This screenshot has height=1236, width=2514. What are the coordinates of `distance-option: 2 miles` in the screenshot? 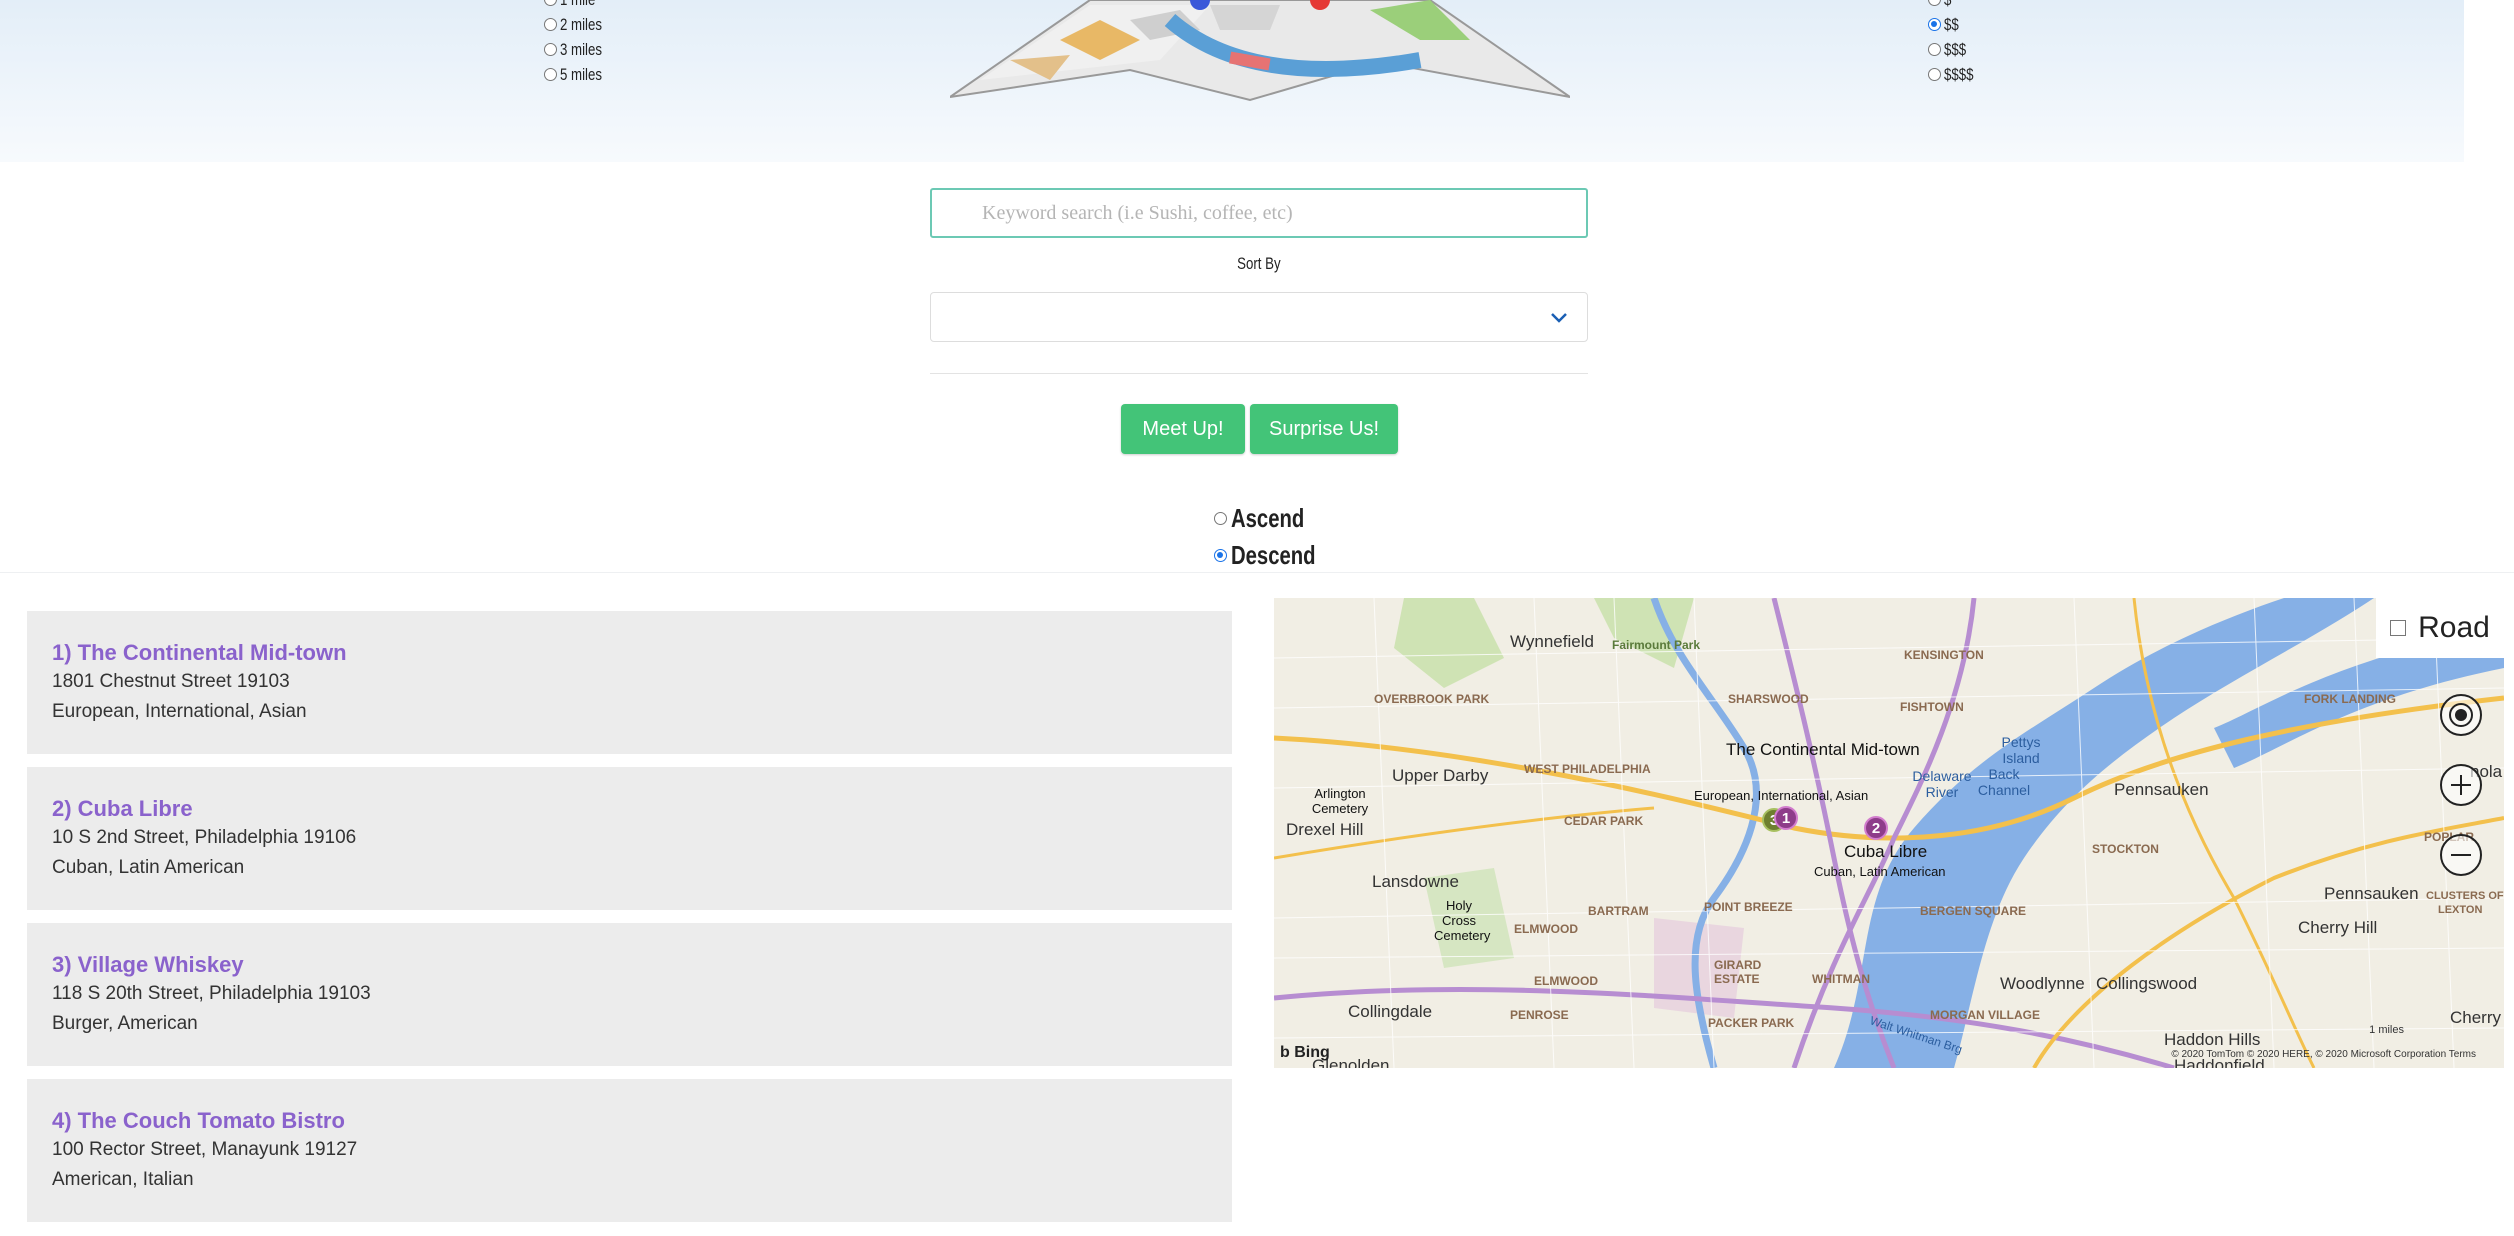 It's located at (579, 24).